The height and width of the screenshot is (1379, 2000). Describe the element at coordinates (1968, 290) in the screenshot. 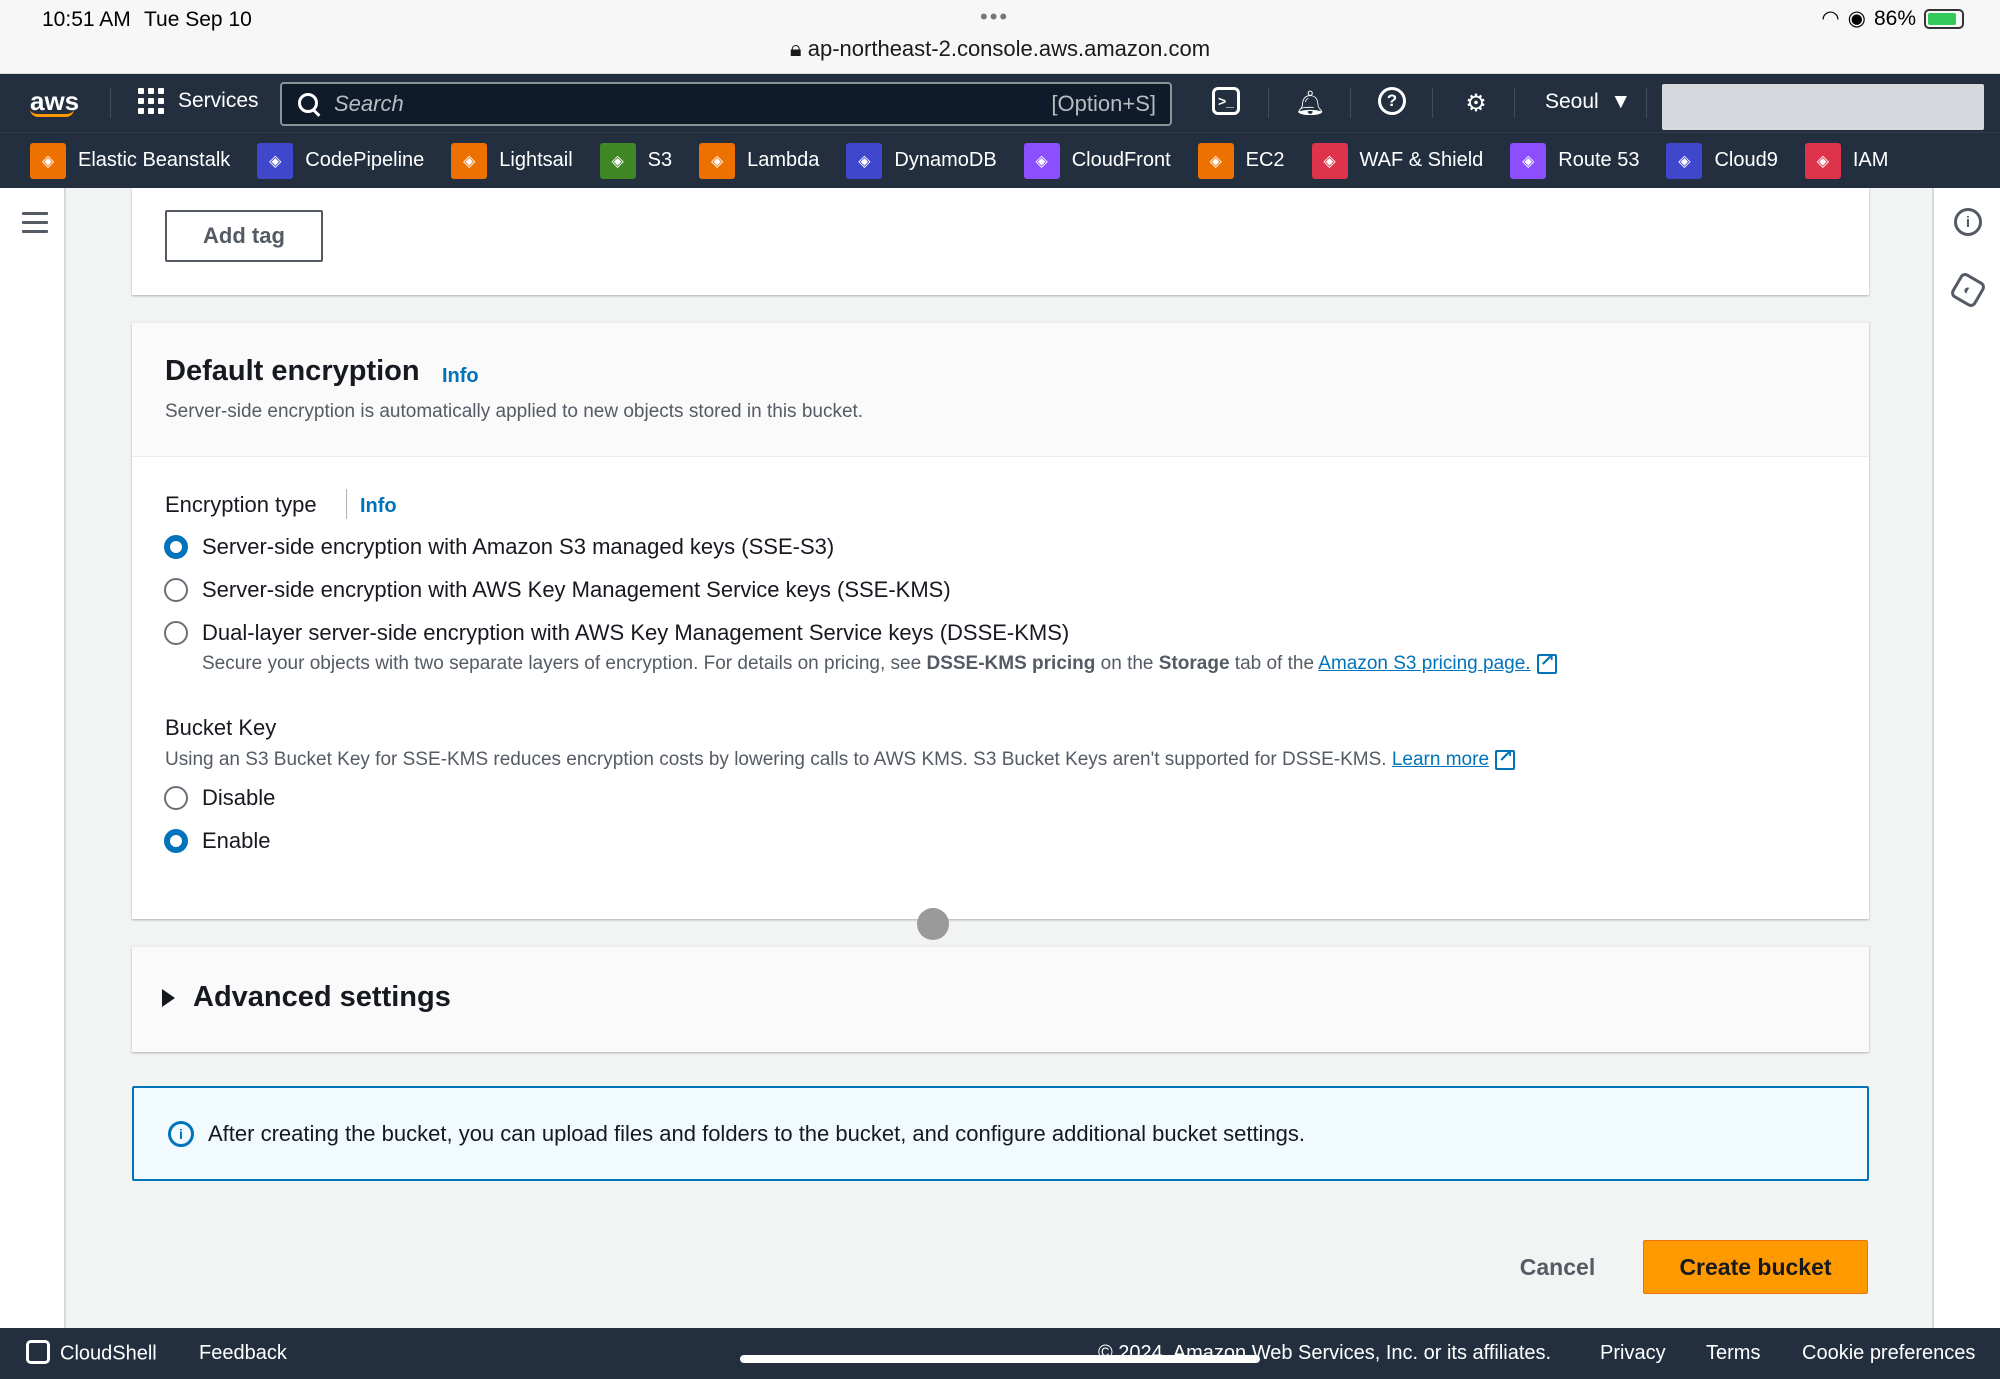

I see `amazon-q-icon: ◐` at that location.